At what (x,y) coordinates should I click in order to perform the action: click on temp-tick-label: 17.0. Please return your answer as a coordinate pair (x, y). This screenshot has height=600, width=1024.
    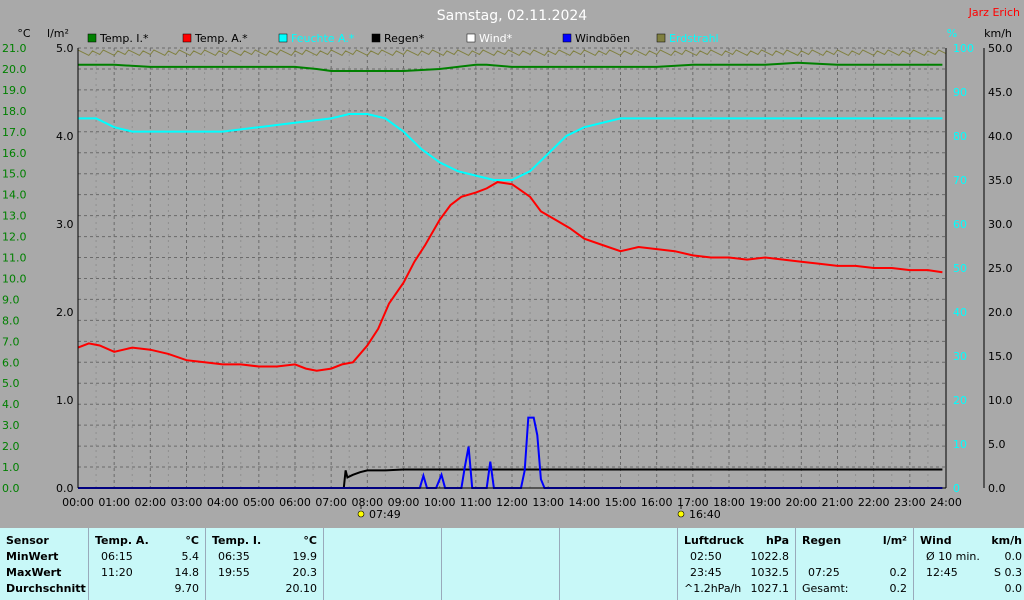
    Looking at the image, I should click on (14, 132).